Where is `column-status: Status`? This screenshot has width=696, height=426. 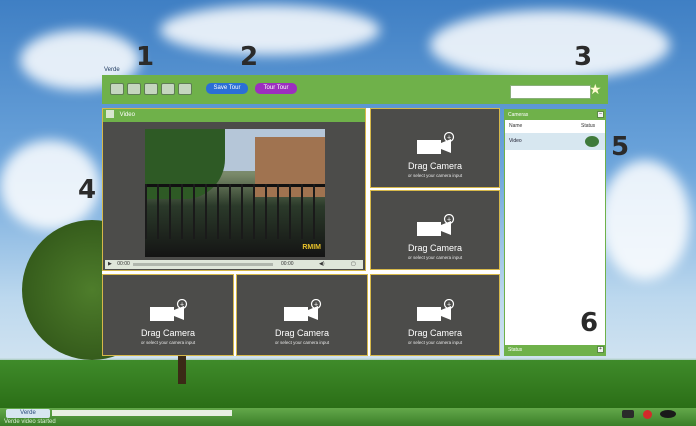 column-status: Status is located at coordinates (588, 126).